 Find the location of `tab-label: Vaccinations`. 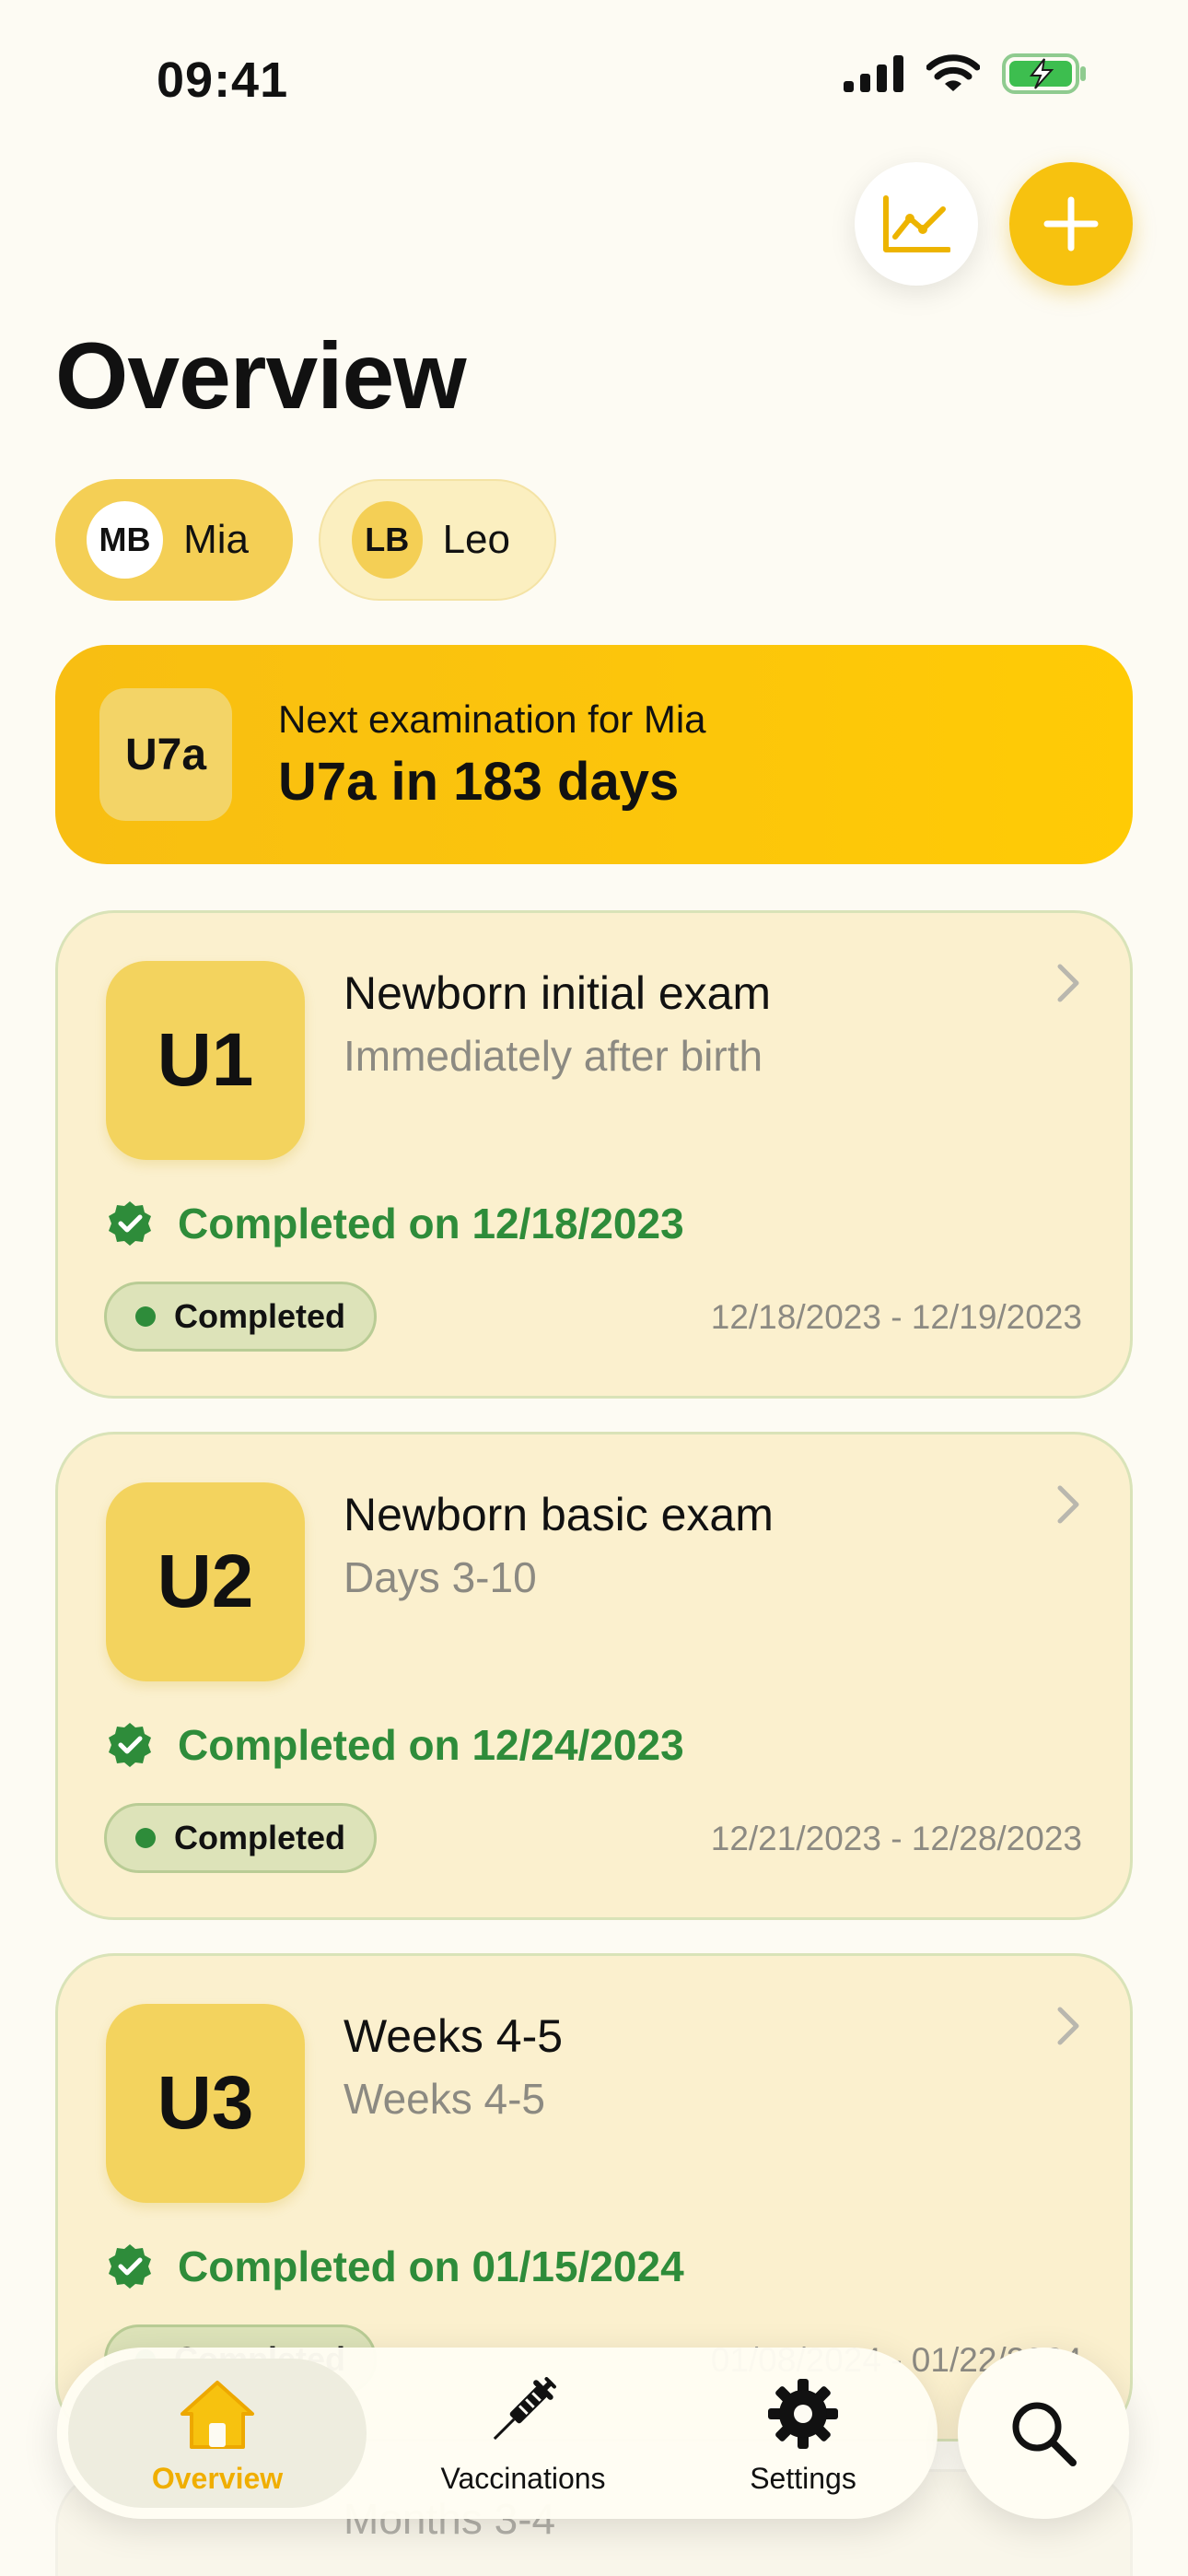

tab-label: Vaccinations is located at coordinates (523, 2478).